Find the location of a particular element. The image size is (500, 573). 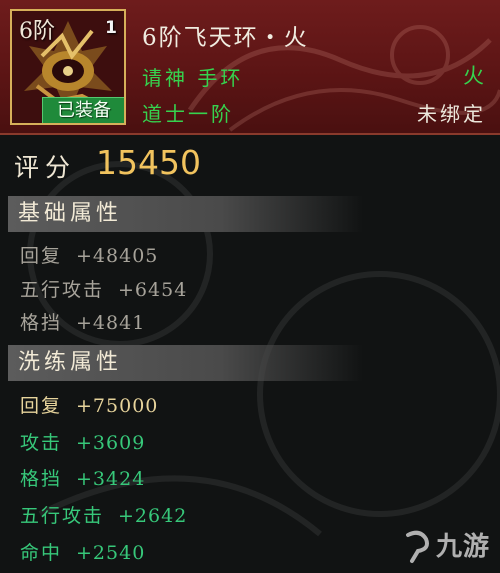

item-tier-label: 6阶 is located at coordinates (37, 31).